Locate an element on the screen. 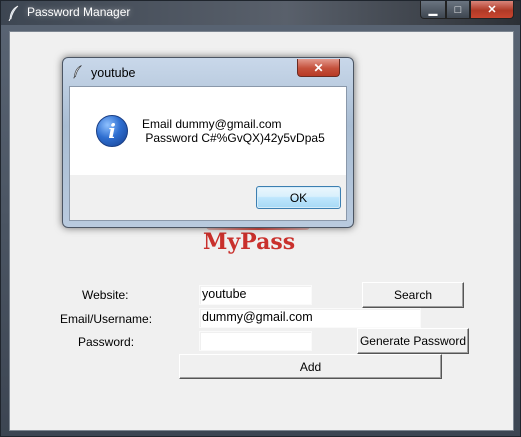  website-input: youtube is located at coordinates (255, 295).